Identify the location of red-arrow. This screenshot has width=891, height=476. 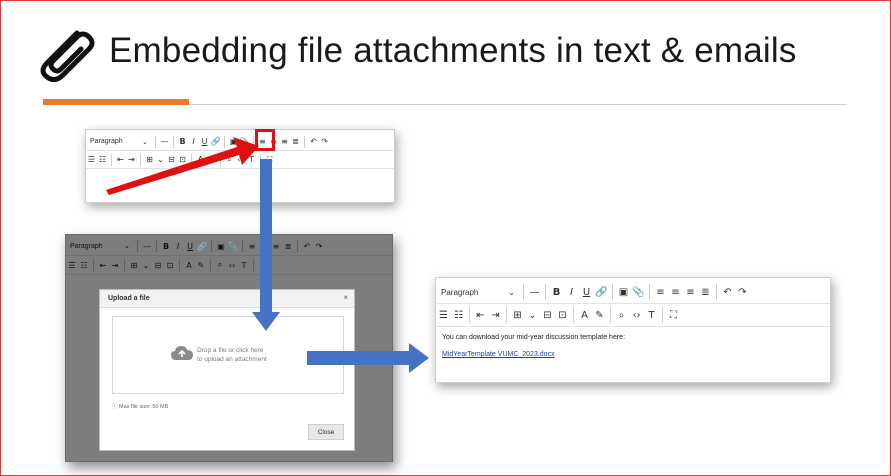
(182, 166).